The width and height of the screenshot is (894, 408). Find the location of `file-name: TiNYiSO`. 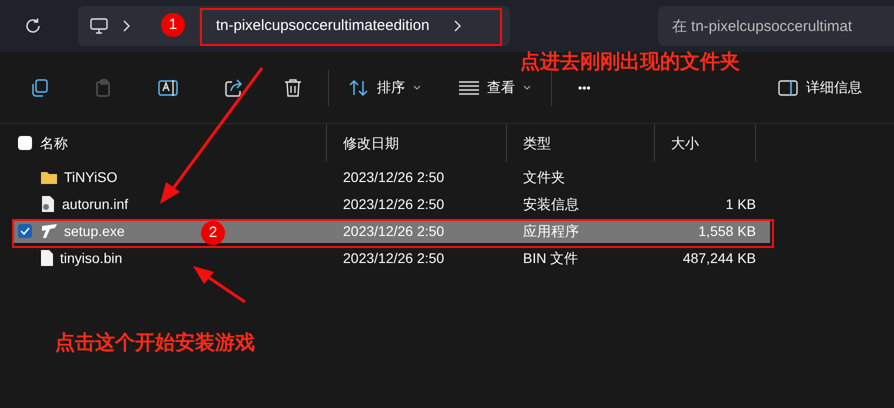

file-name: TiNYiSO is located at coordinates (91, 177).